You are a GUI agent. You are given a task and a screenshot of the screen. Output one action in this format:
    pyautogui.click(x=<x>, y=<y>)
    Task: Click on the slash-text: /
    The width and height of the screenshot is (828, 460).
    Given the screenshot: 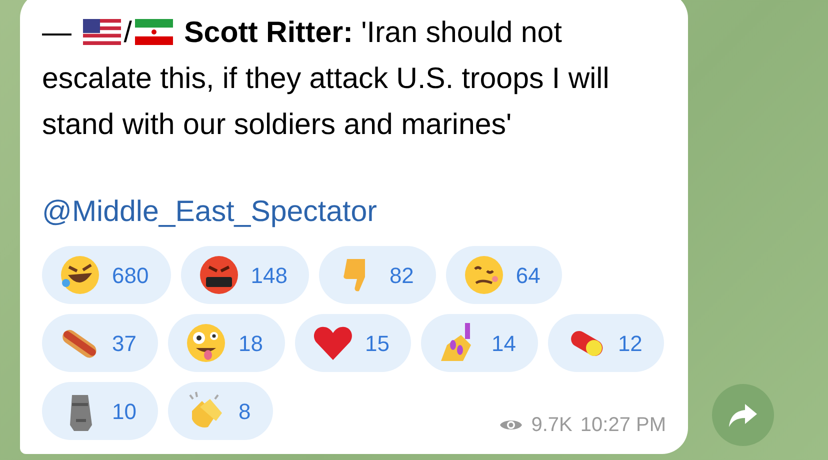 What is the action you would take?
    pyautogui.click(x=128, y=32)
    